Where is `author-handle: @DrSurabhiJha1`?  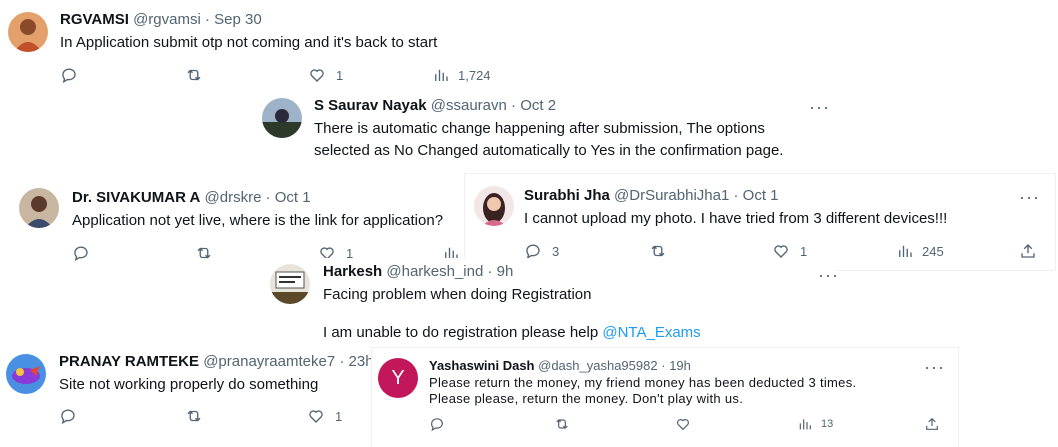 author-handle: @DrSurabhiJha1 is located at coordinates (671, 195).